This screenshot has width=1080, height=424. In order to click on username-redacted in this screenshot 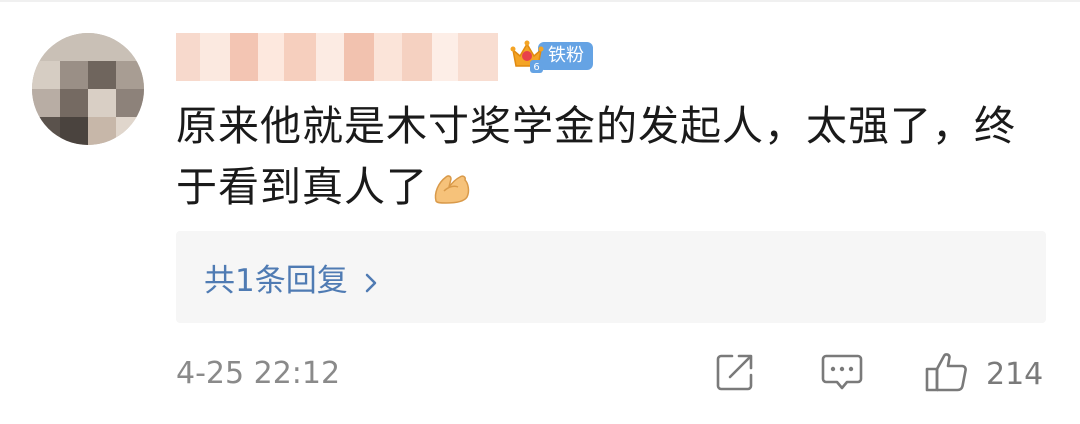, I will do `click(337, 57)`.